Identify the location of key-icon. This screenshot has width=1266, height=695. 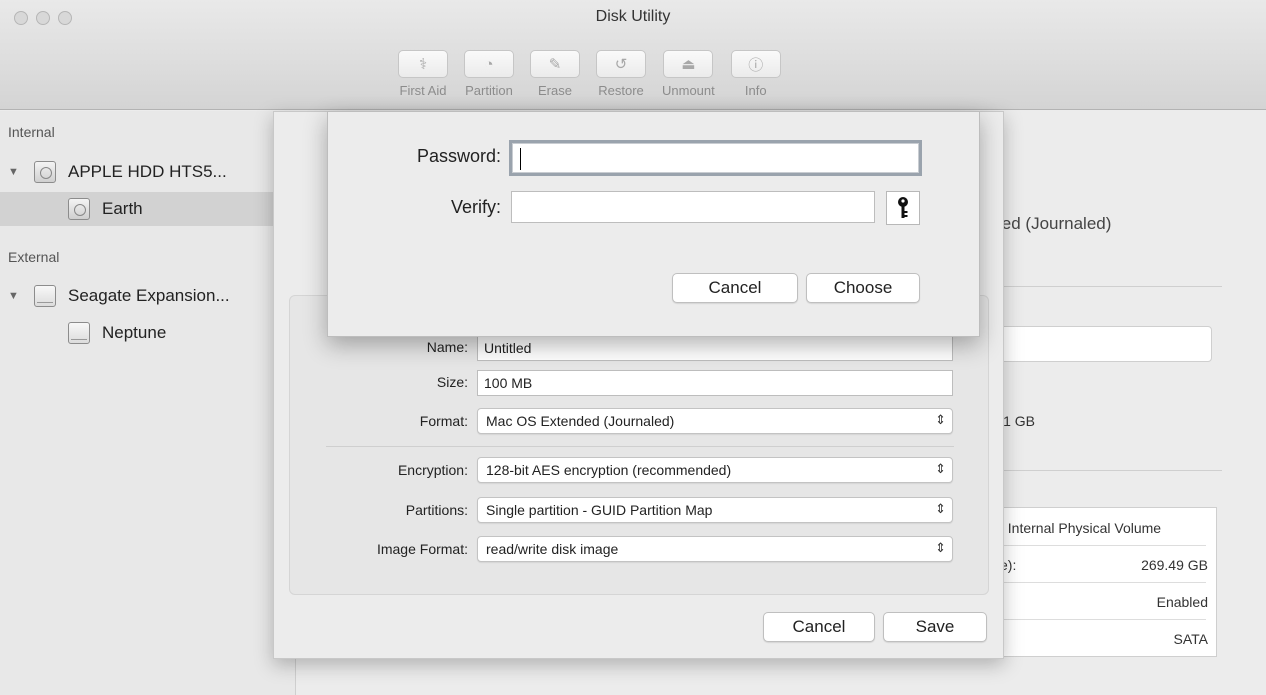
(903, 207).